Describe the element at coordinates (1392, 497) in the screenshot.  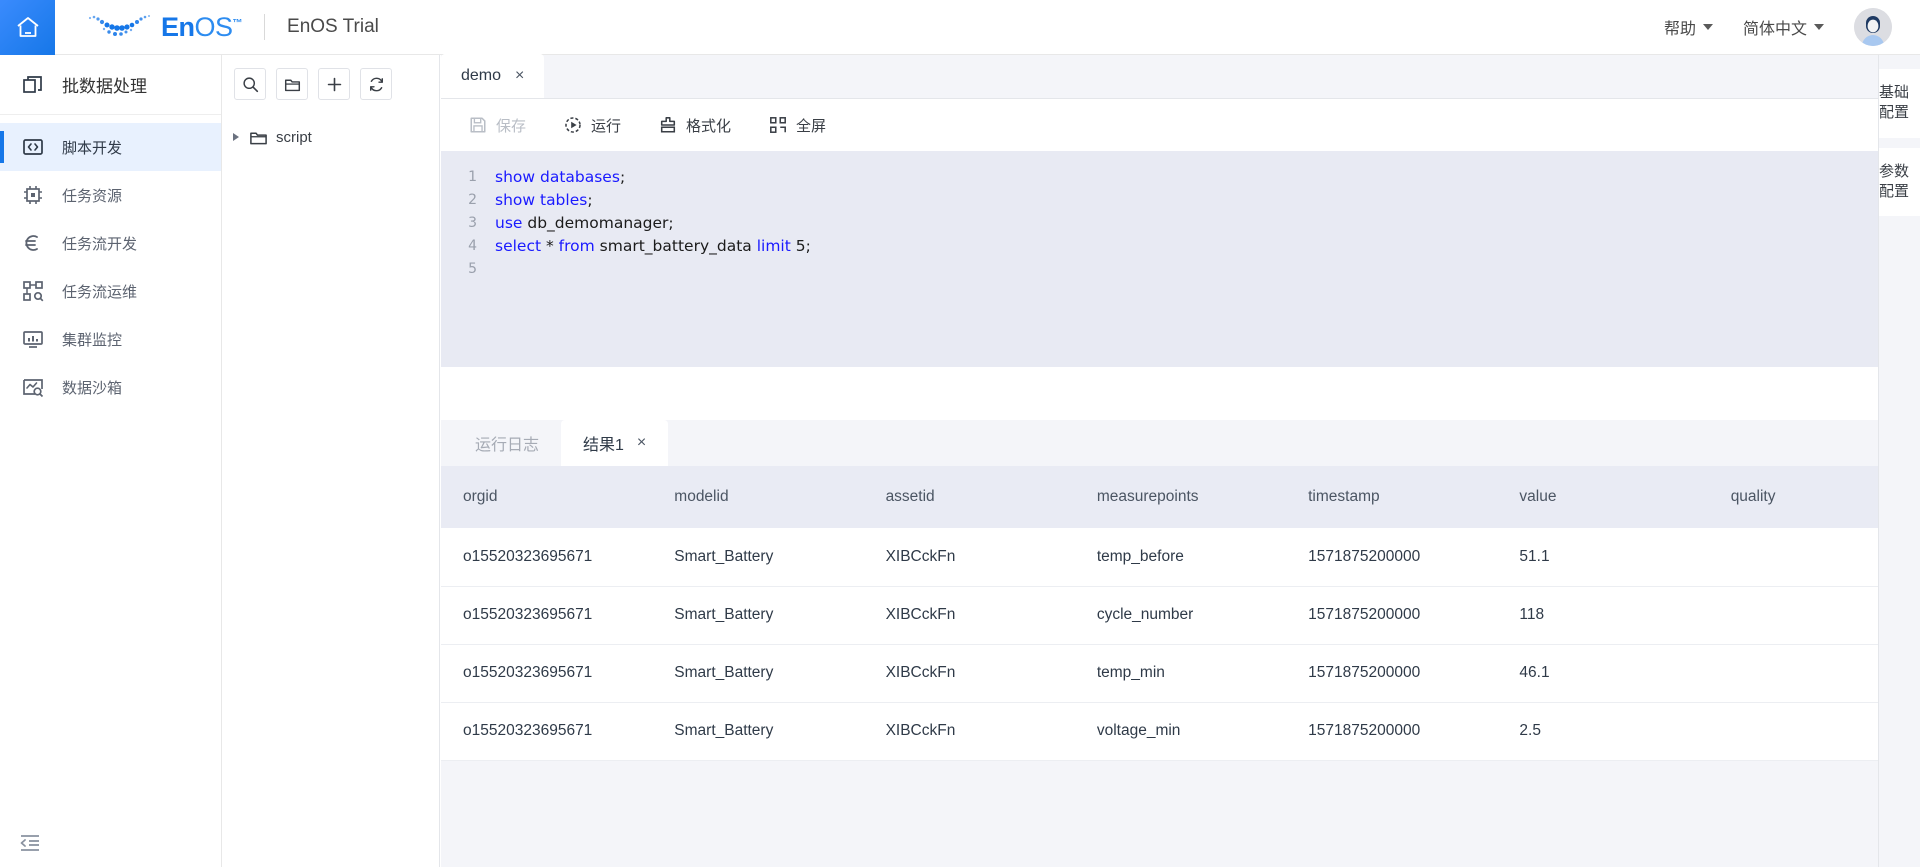
I see `table-column-header: timestamp` at that location.